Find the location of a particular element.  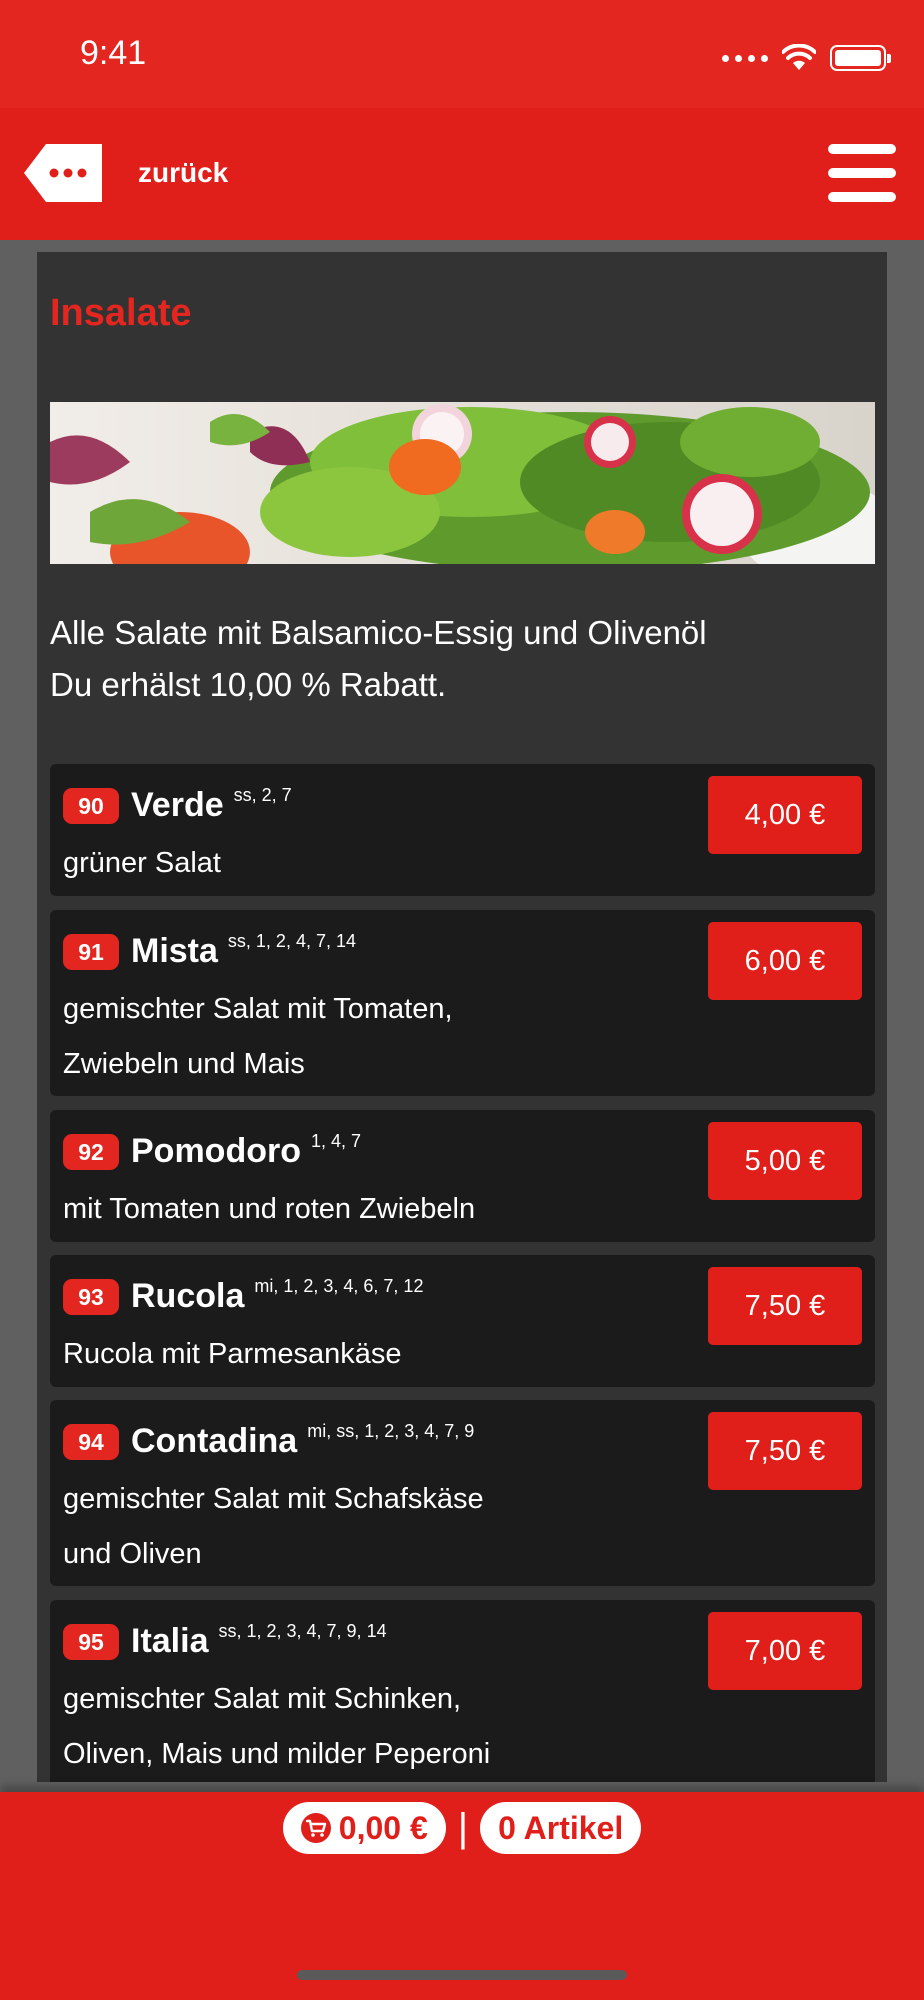

item-header: 93 Rucola mi, 1, 2, 3, 4, 6, 7, 12 is located at coordinates (243, 1296).